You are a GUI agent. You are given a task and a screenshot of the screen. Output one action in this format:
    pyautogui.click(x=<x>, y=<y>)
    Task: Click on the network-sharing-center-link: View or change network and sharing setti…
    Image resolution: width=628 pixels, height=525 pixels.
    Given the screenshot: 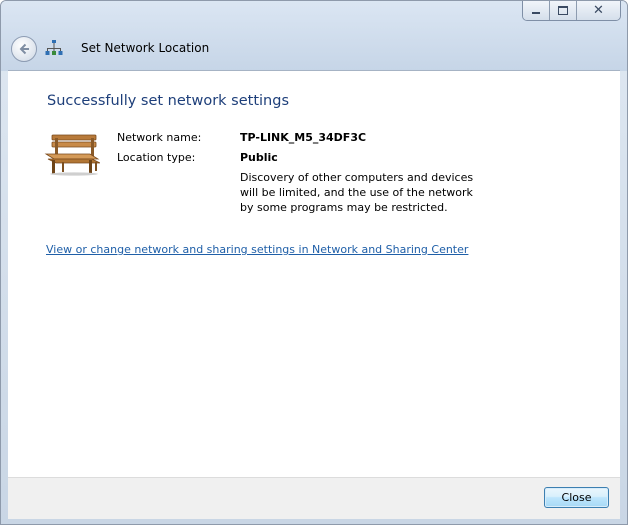 What is the action you would take?
    pyautogui.click(x=257, y=249)
    